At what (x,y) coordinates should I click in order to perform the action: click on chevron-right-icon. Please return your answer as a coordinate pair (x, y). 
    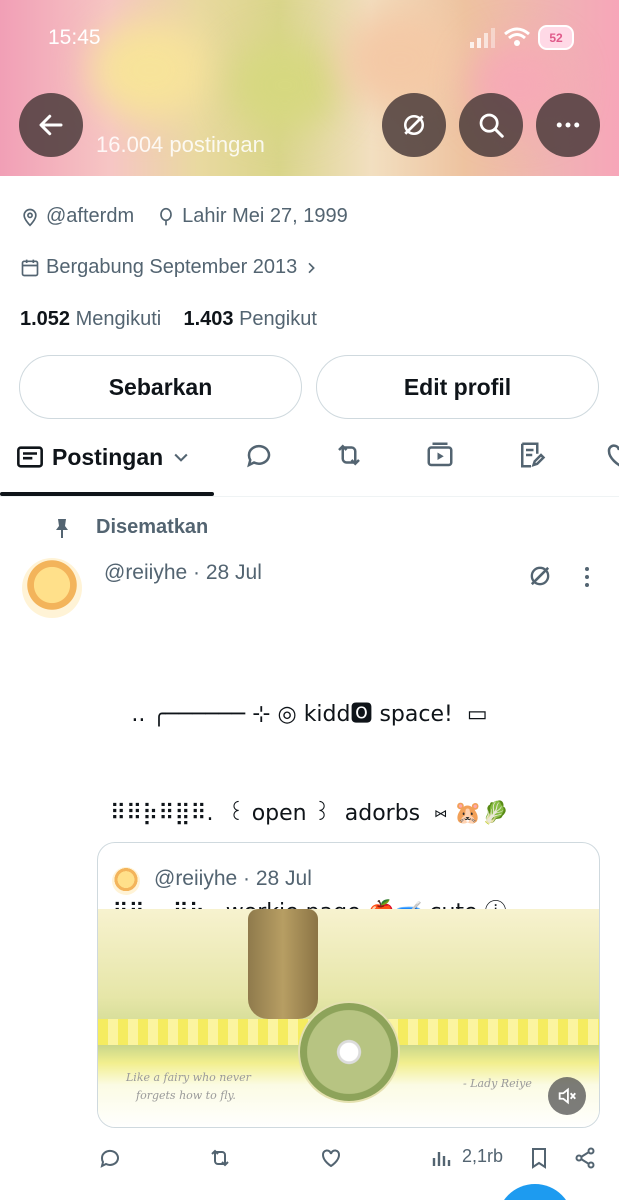
    Looking at the image, I should click on (312, 267).